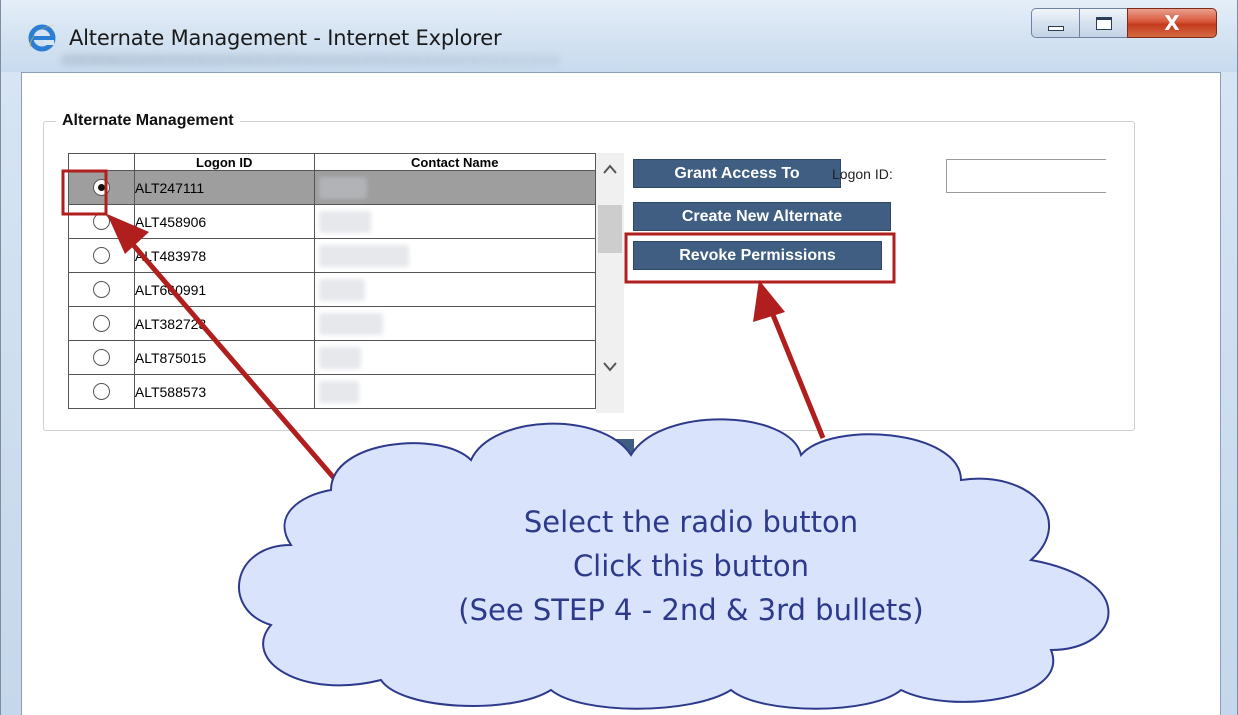 This screenshot has height=715, width=1238. Describe the element at coordinates (691, 522) in the screenshot. I see `callout-line-1: Select the radio button` at that location.